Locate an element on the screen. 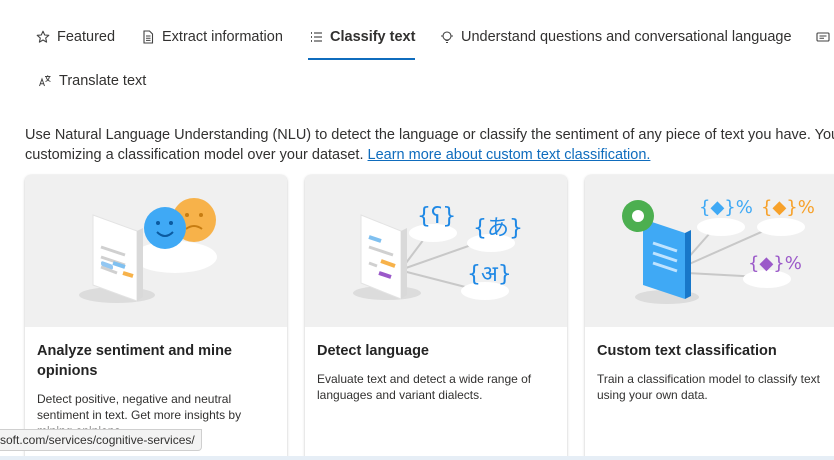  tab-classify-text: Classify text is located at coordinates (362, 39).